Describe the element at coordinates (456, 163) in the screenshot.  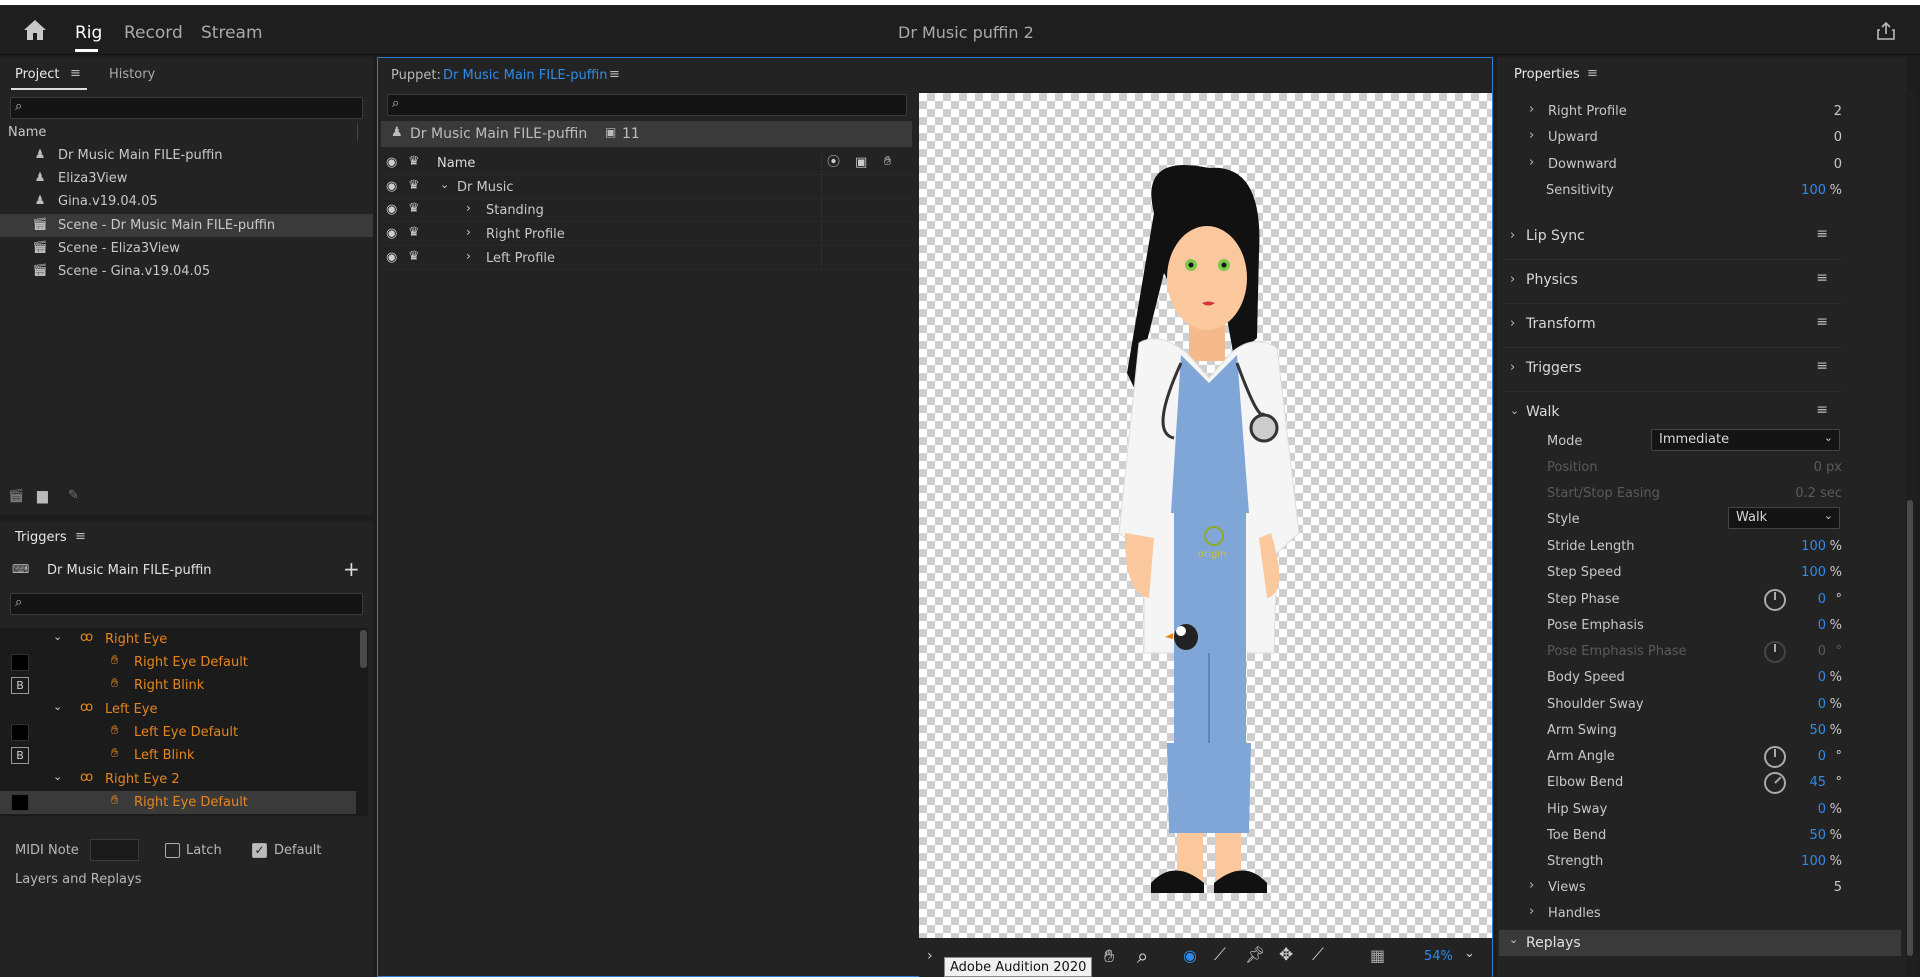
I see `layers-column-name: Name` at that location.